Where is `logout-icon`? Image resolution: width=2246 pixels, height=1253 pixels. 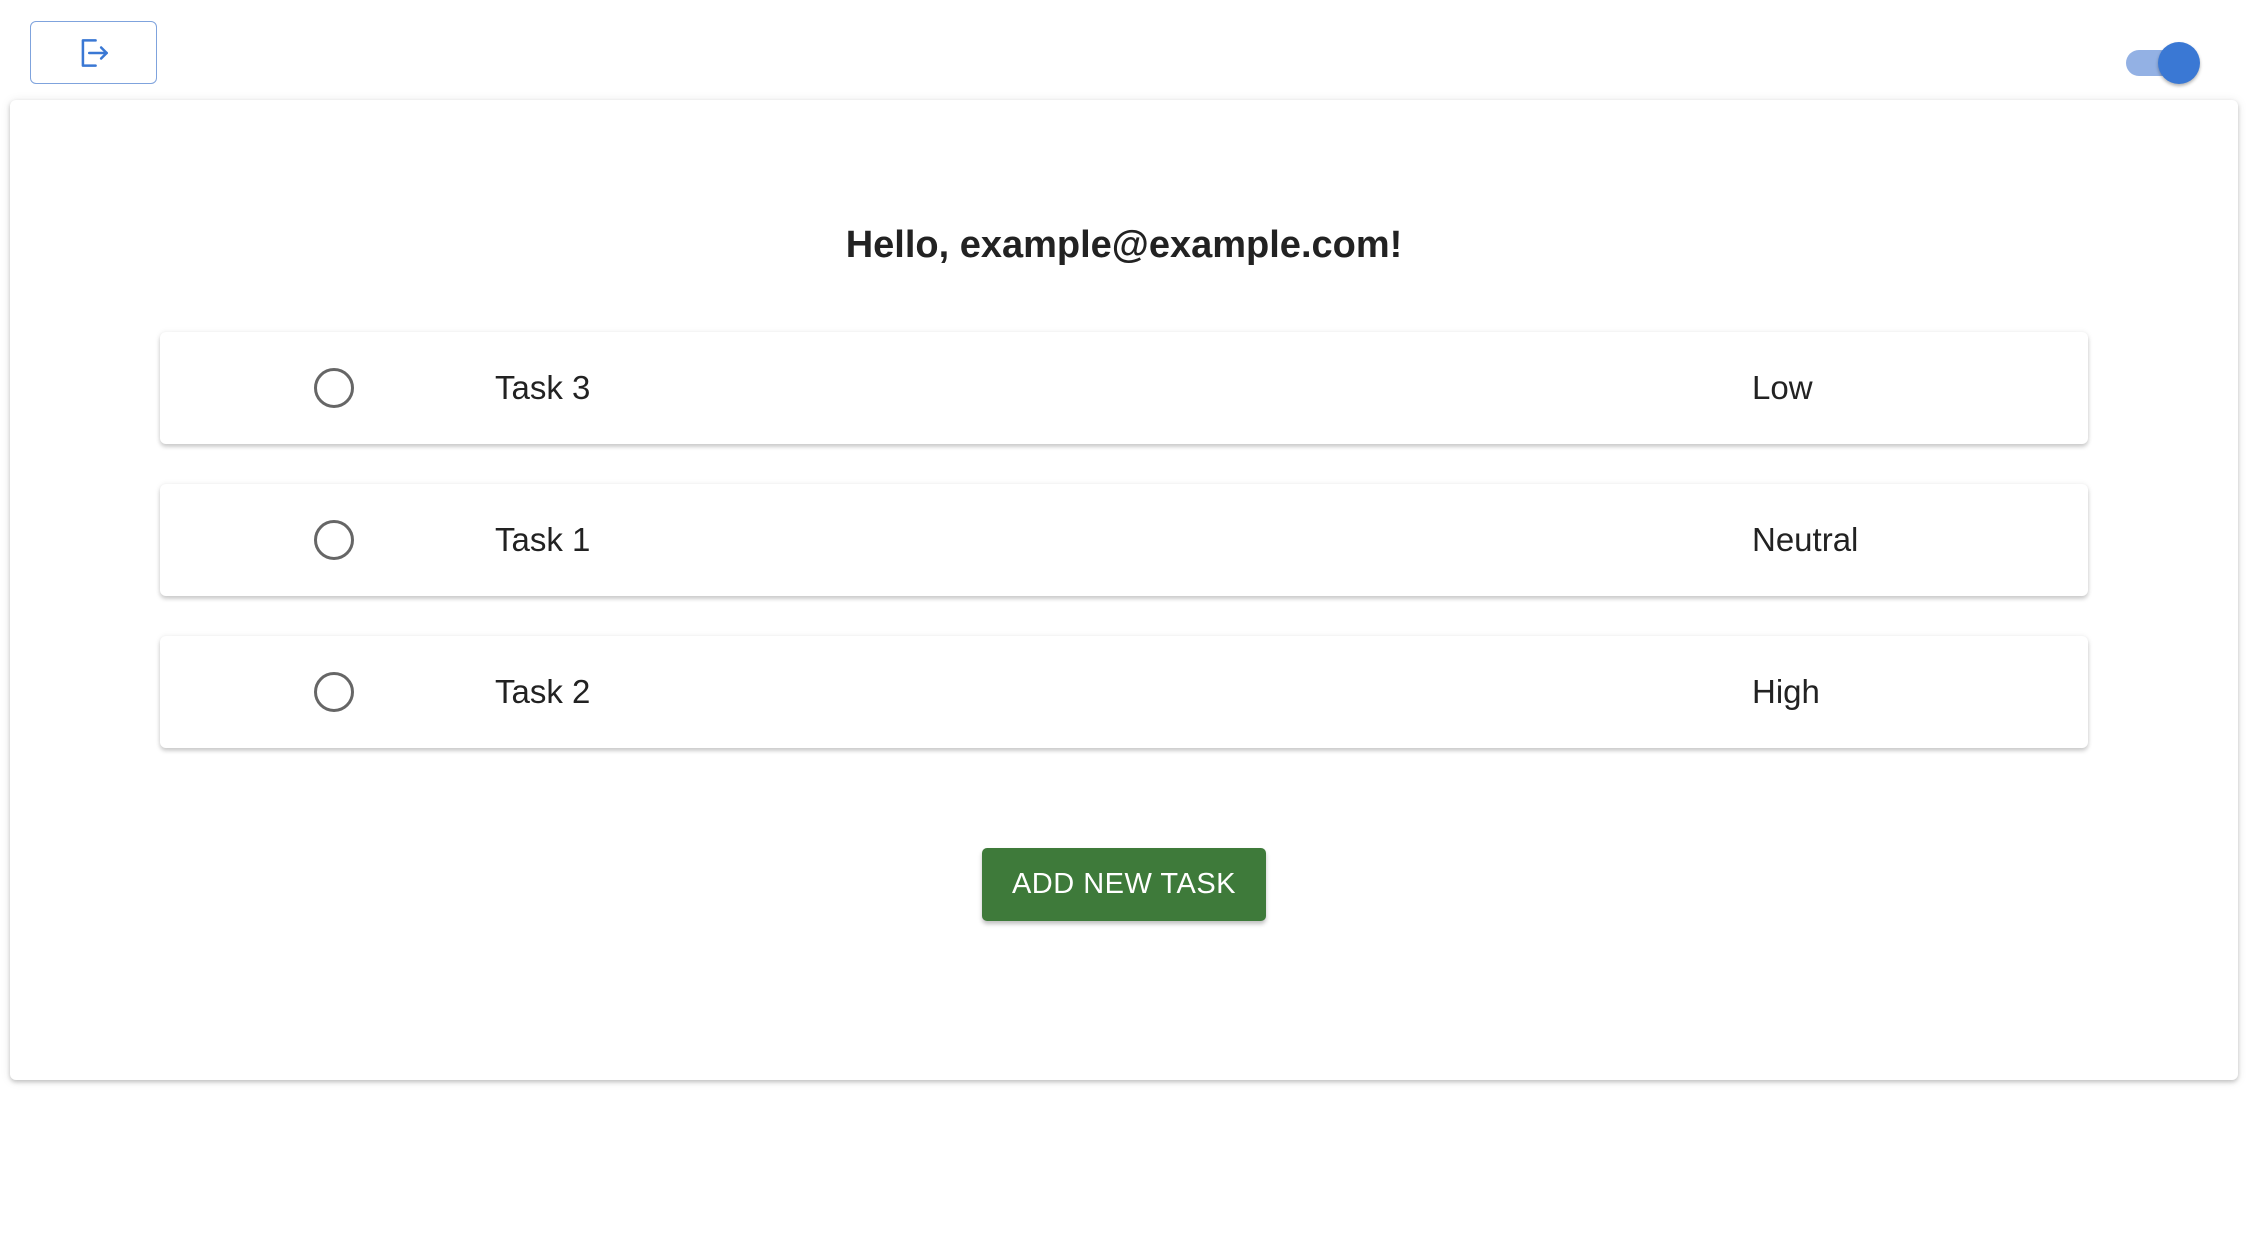
logout-icon is located at coordinates (94, 52).